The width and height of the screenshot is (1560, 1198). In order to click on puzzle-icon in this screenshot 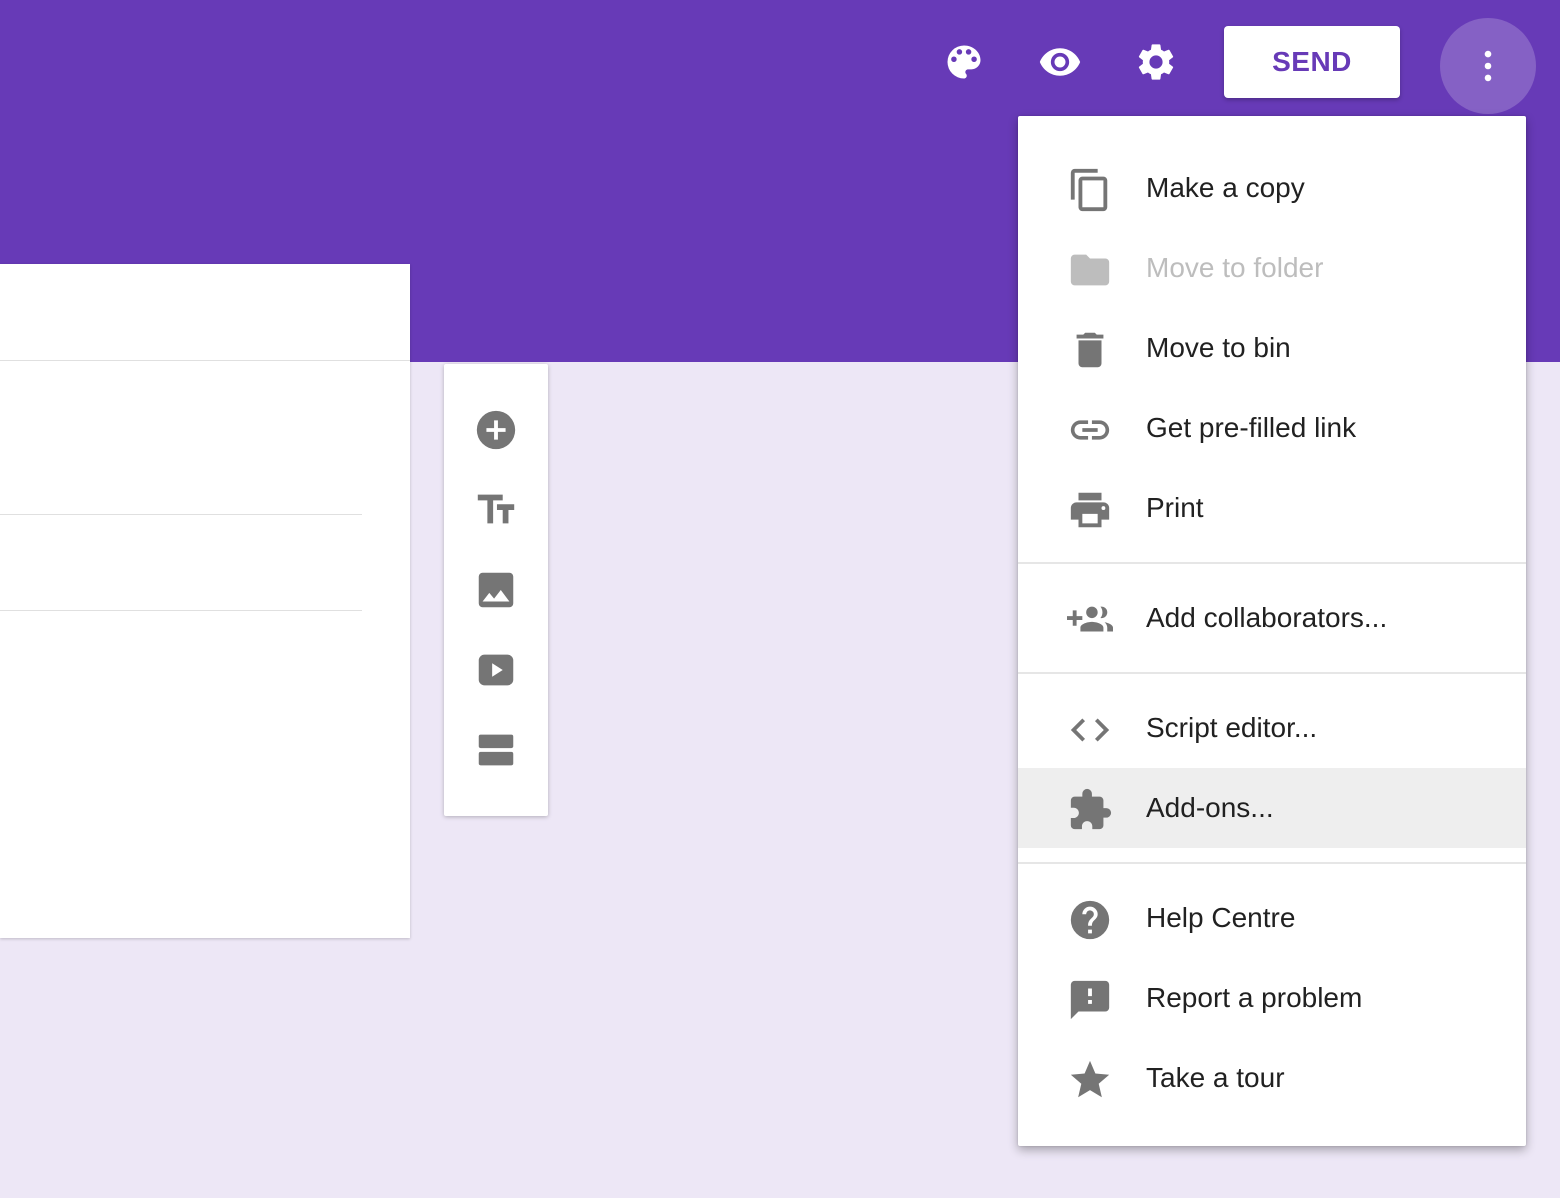, I will do `click(1090, 810)`.